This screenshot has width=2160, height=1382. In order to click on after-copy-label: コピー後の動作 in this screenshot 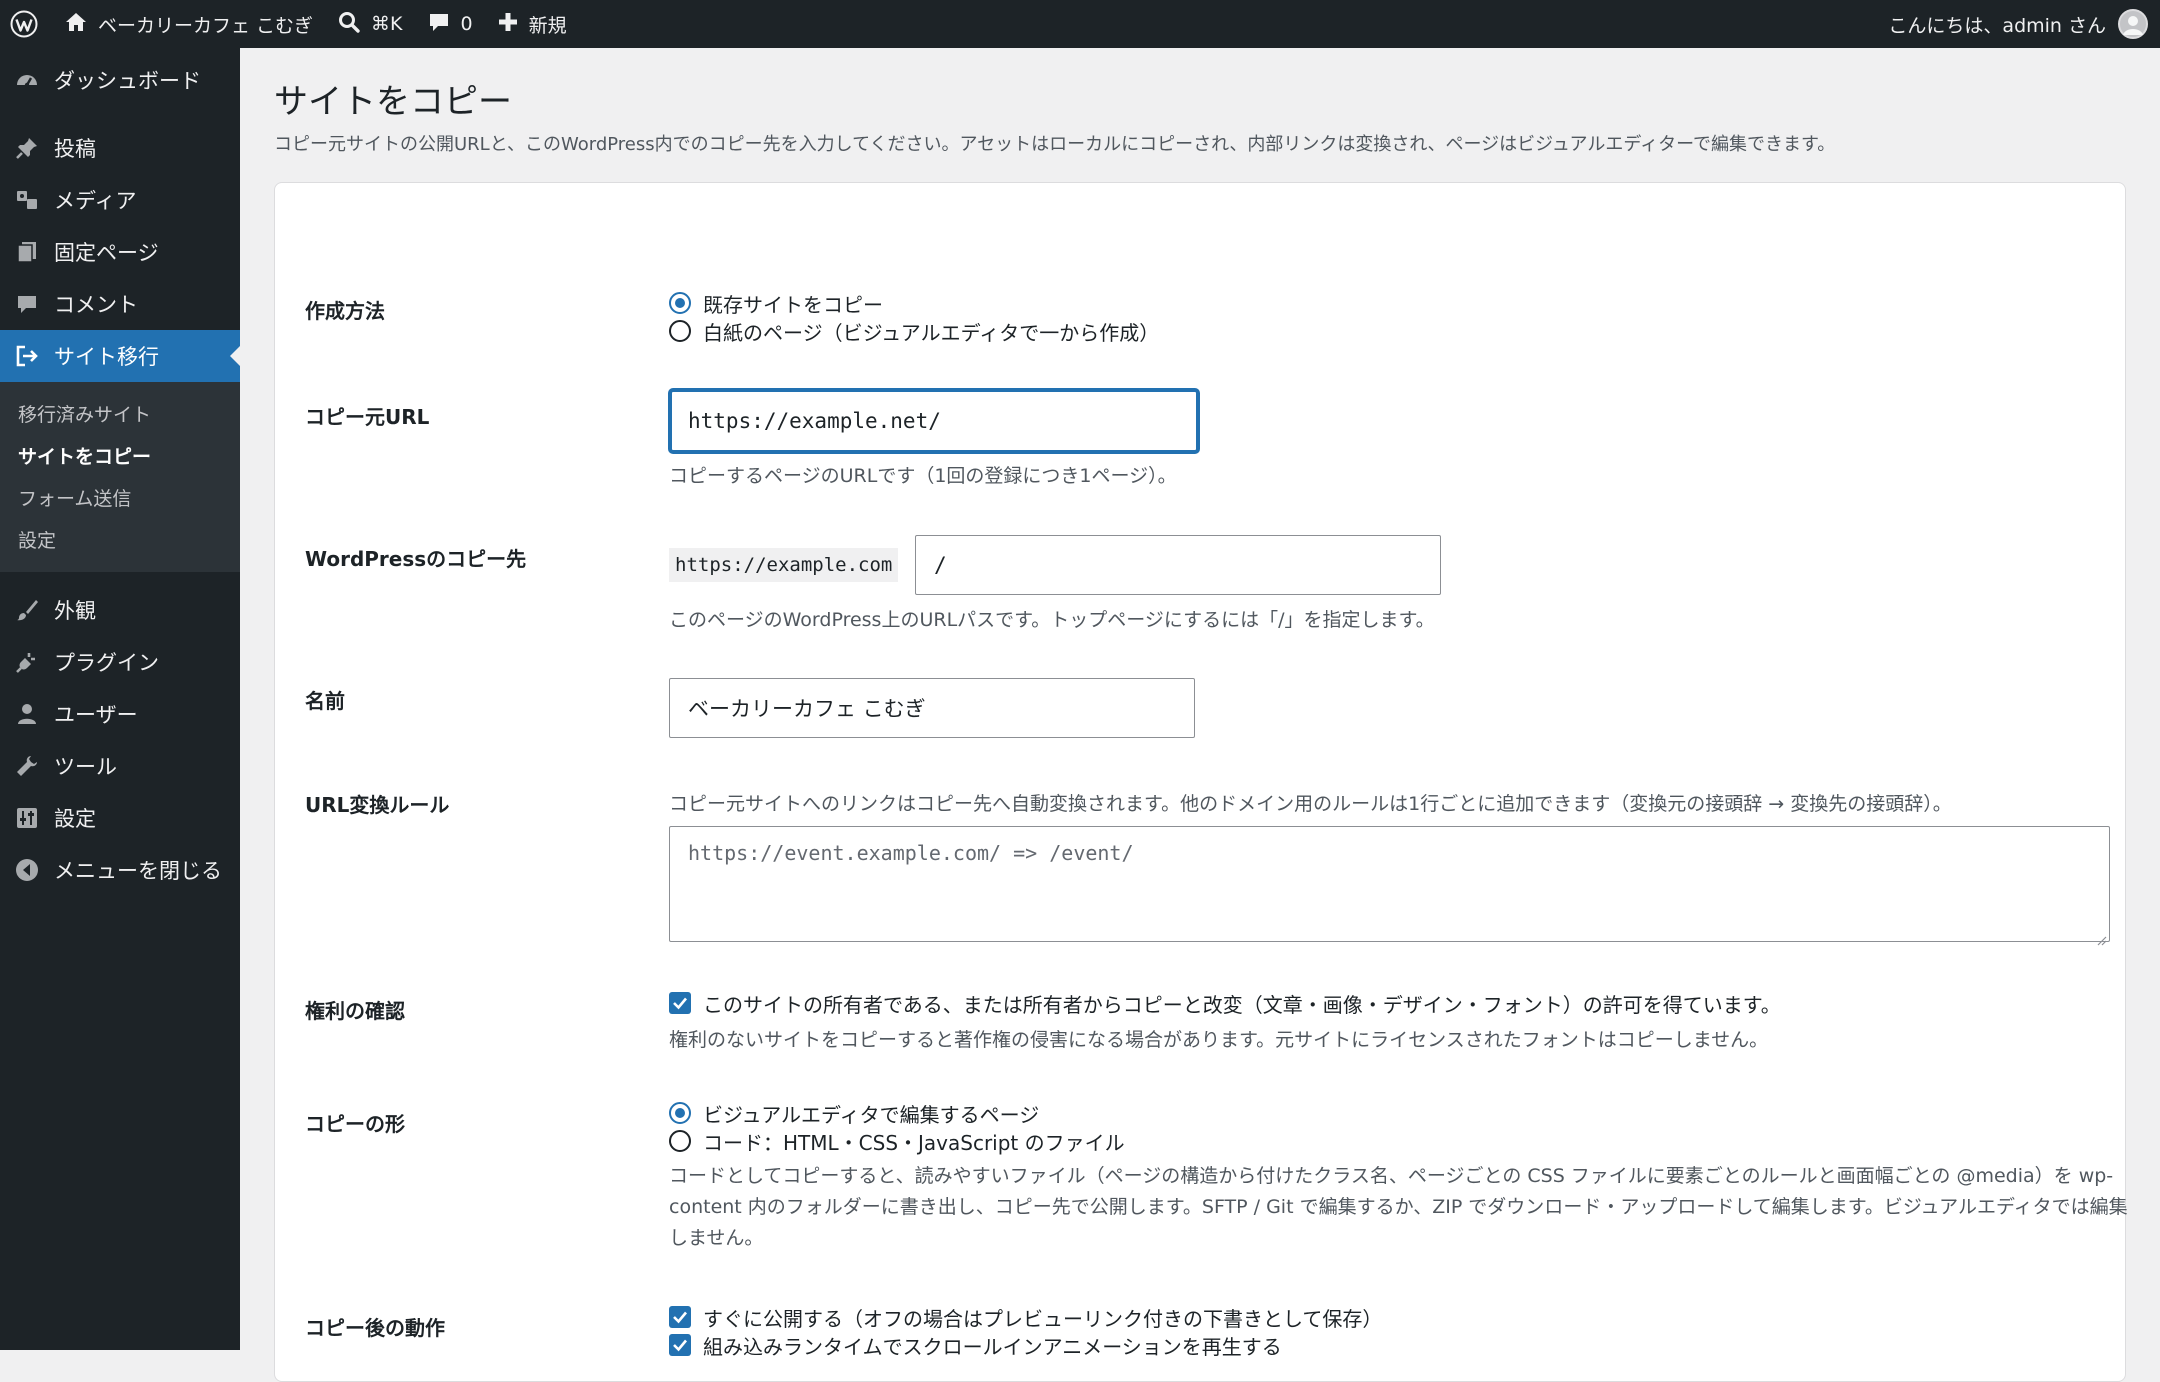, I will do `click(375, 1328)`.